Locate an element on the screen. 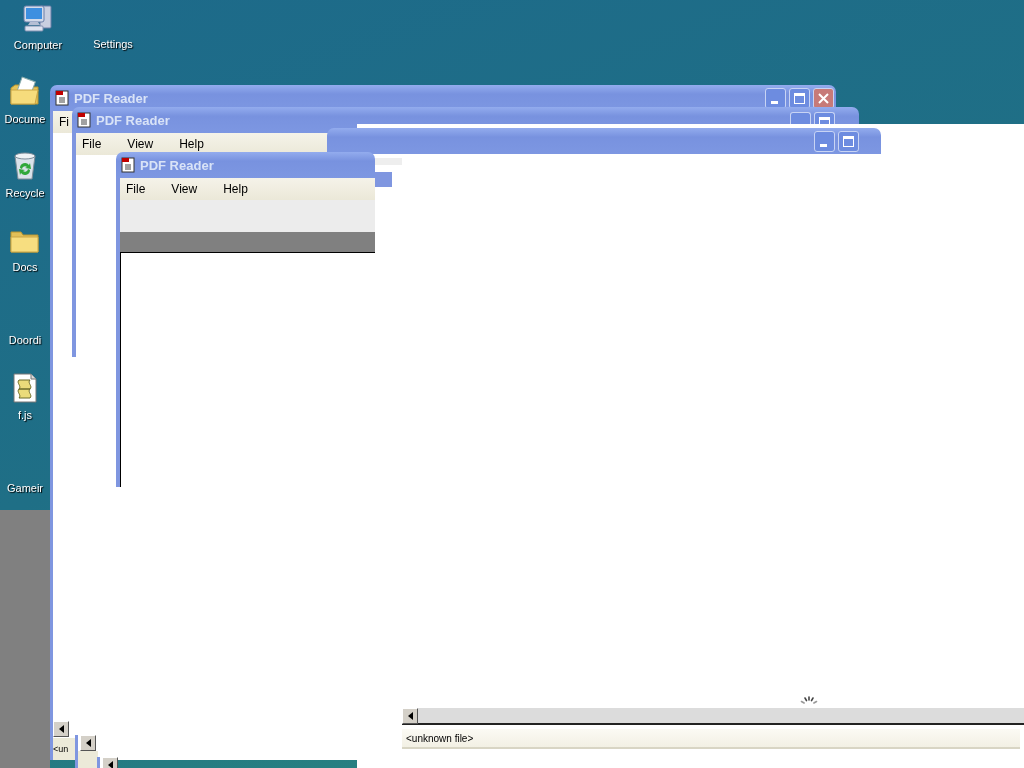 Image resolution: width=1024 pixels, height=768 pixels. close-button is located at coordinates (823, 98).